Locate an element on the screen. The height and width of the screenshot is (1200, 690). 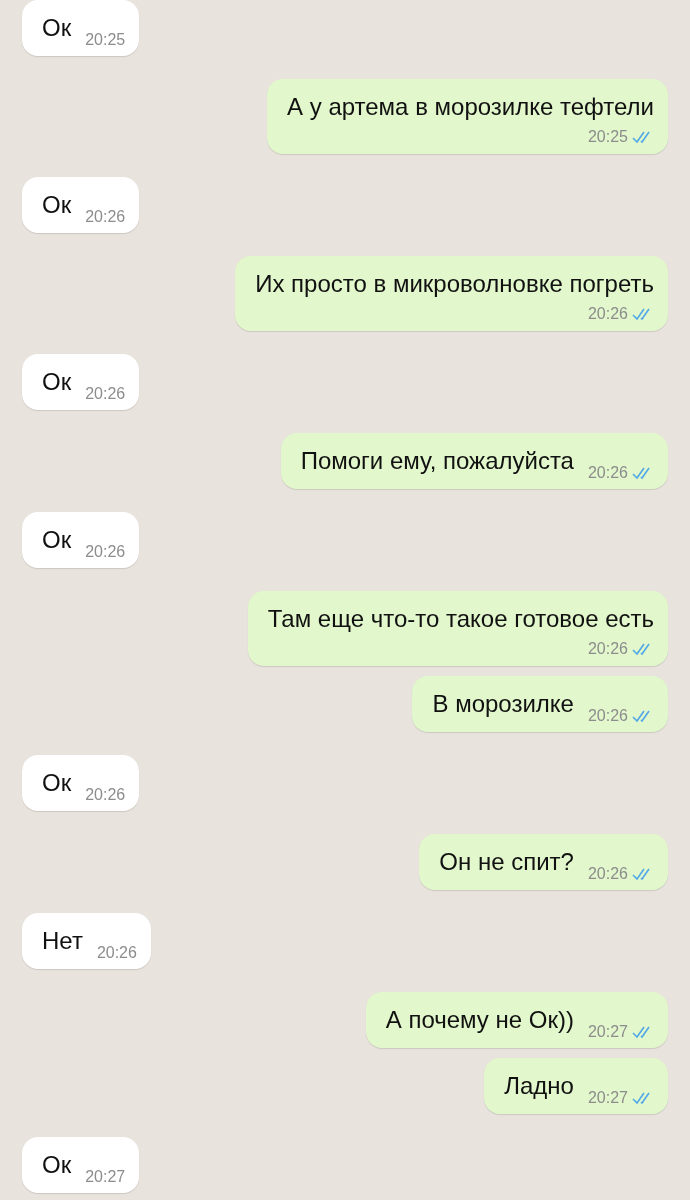
message-text: Ладно is located at coordinates (539, 1086).